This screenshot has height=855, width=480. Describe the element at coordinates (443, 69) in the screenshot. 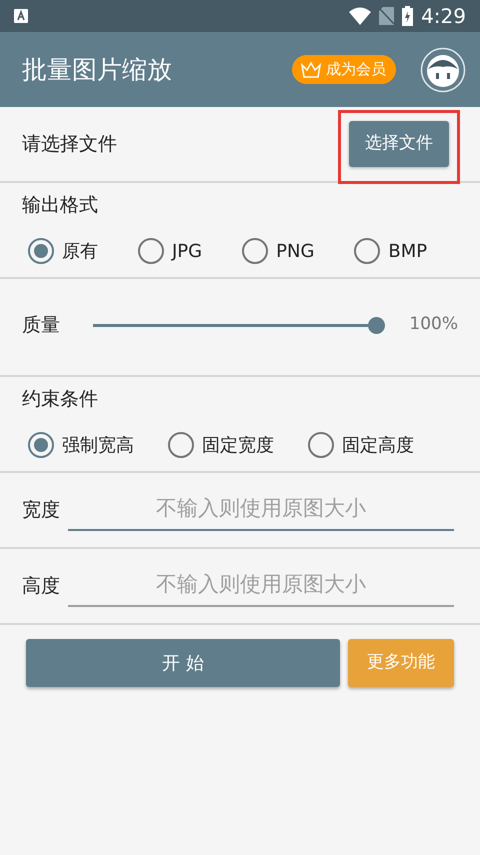

I see `avatar-icon` at that location.